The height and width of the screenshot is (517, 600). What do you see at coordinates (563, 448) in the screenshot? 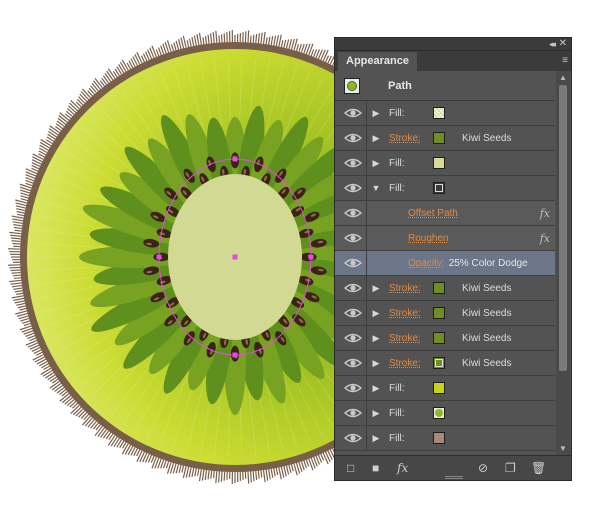
I see `scroll-down-icon: ▼` at bounding box center [563, 448].